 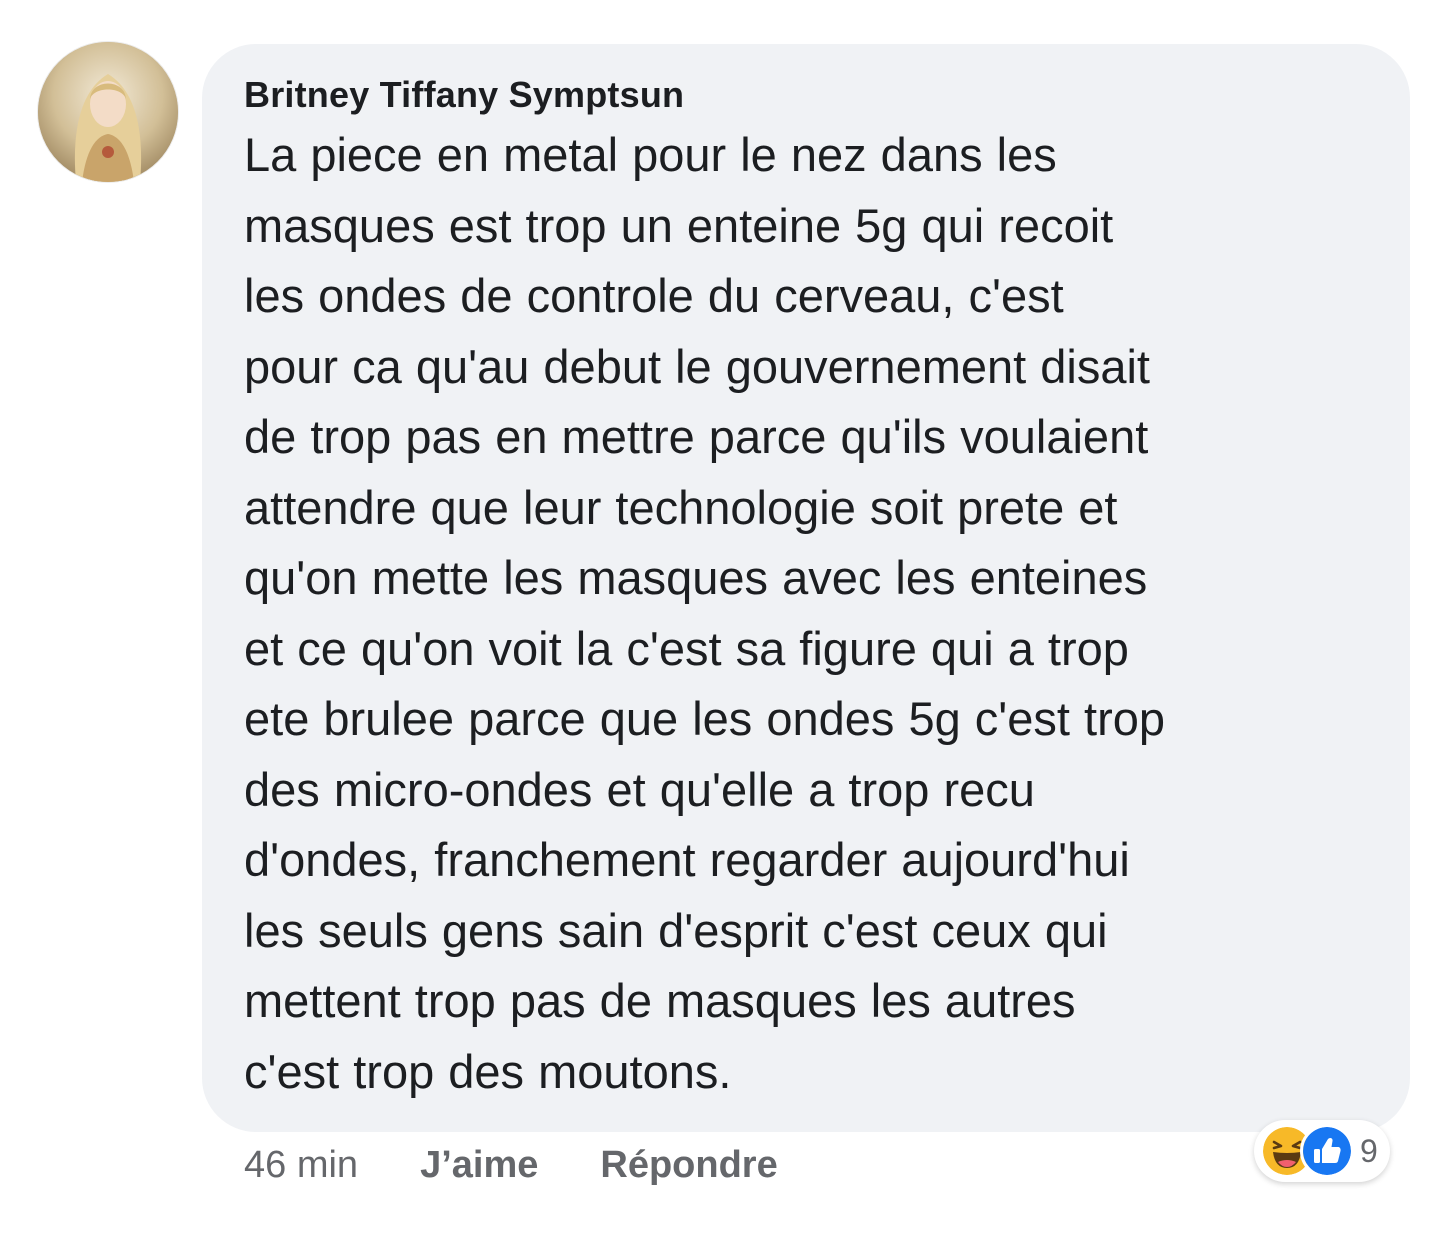 I want to click on reaction-summary: 9, so click(x=1322, y=1151).